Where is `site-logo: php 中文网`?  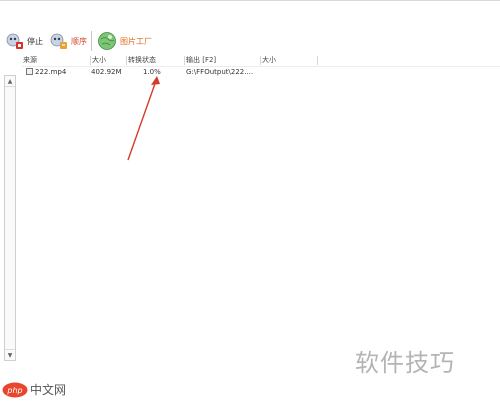
site-logo: php 中文网 is located at coordinates (34, 389).